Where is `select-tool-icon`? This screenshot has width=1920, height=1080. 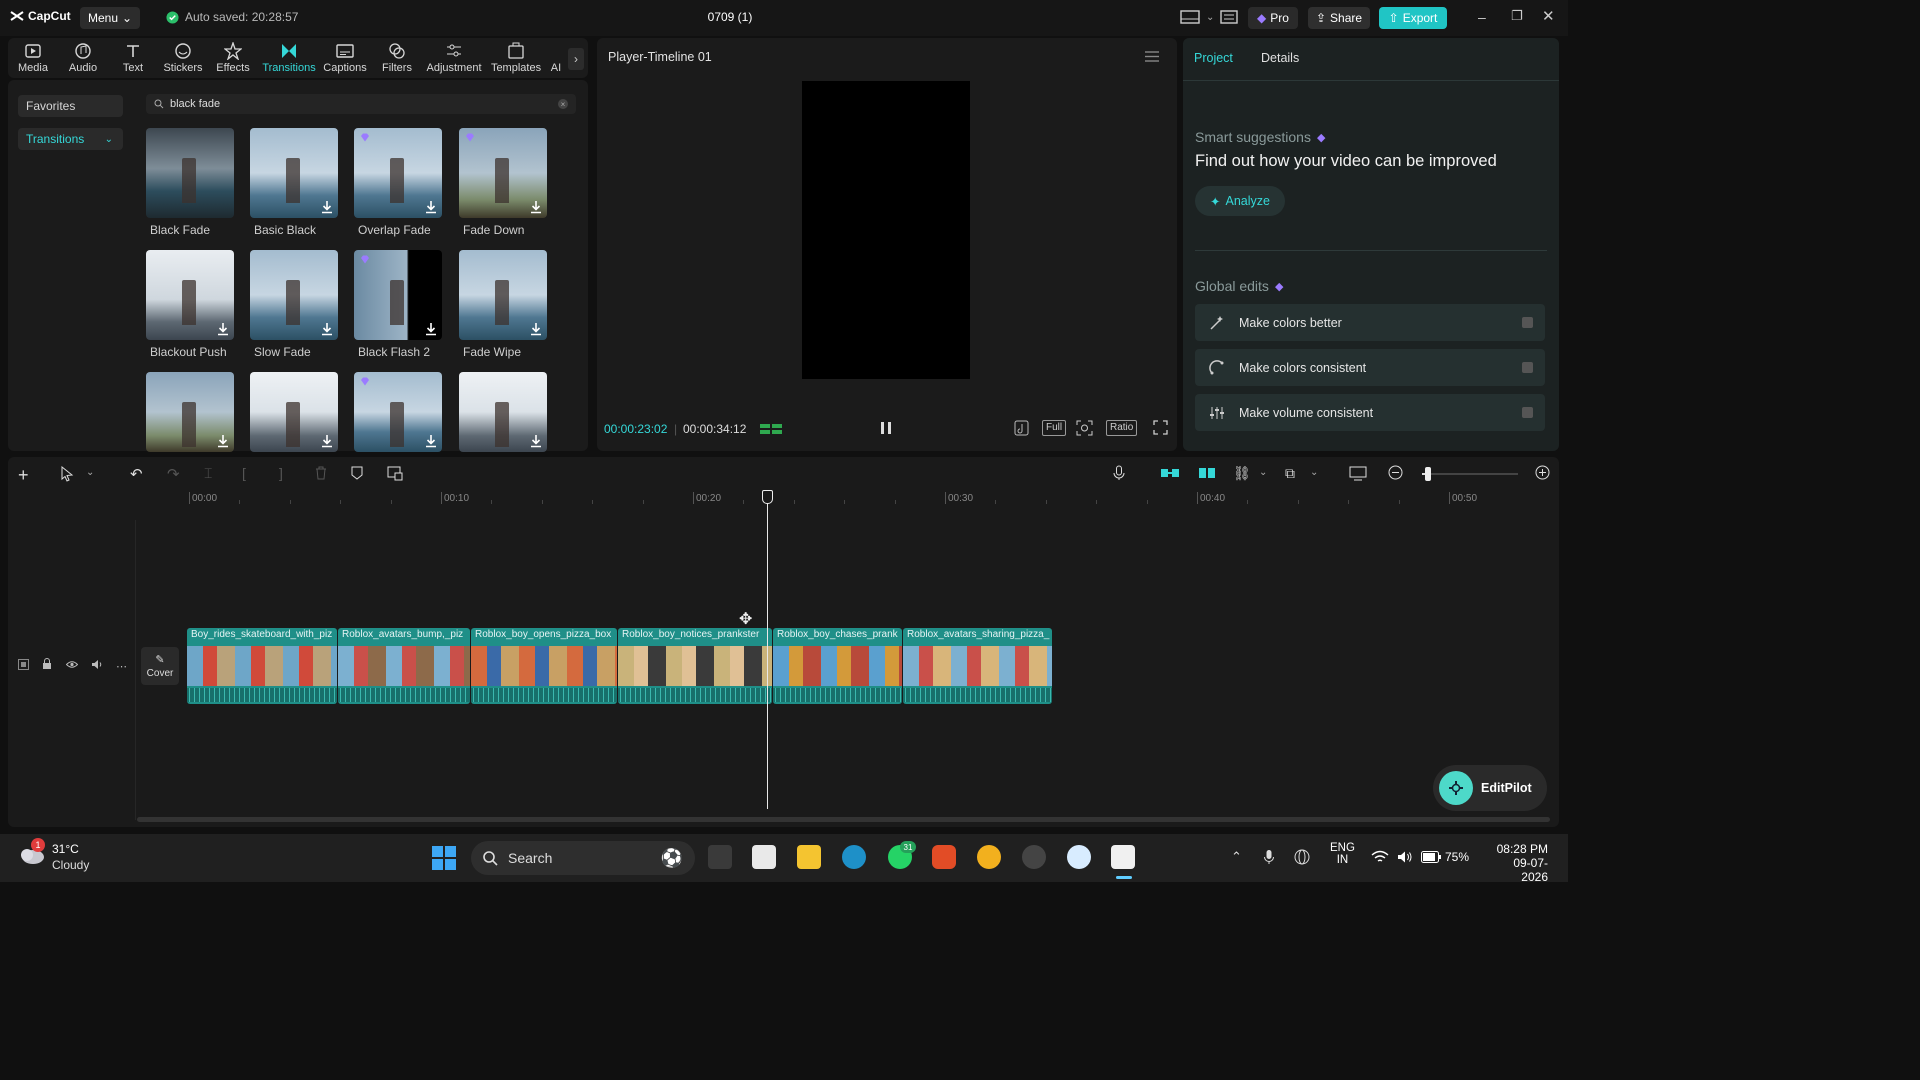 select-tool-icon is located at coordinates (67, 474).